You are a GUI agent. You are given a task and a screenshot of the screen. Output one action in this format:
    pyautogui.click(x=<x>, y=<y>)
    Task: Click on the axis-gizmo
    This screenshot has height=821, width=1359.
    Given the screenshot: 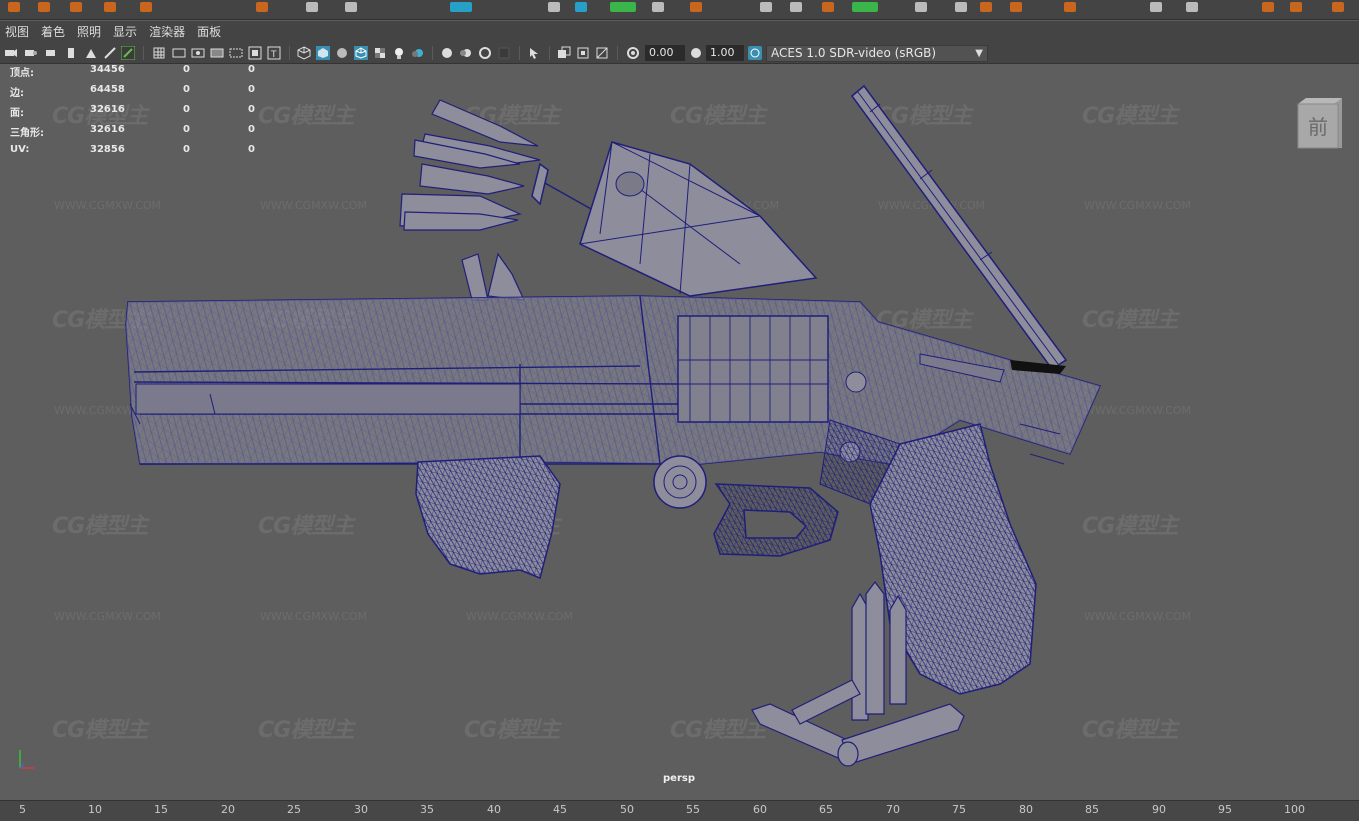 What is the action you would take?
    pyautogui.click(x=26, y=759)
    